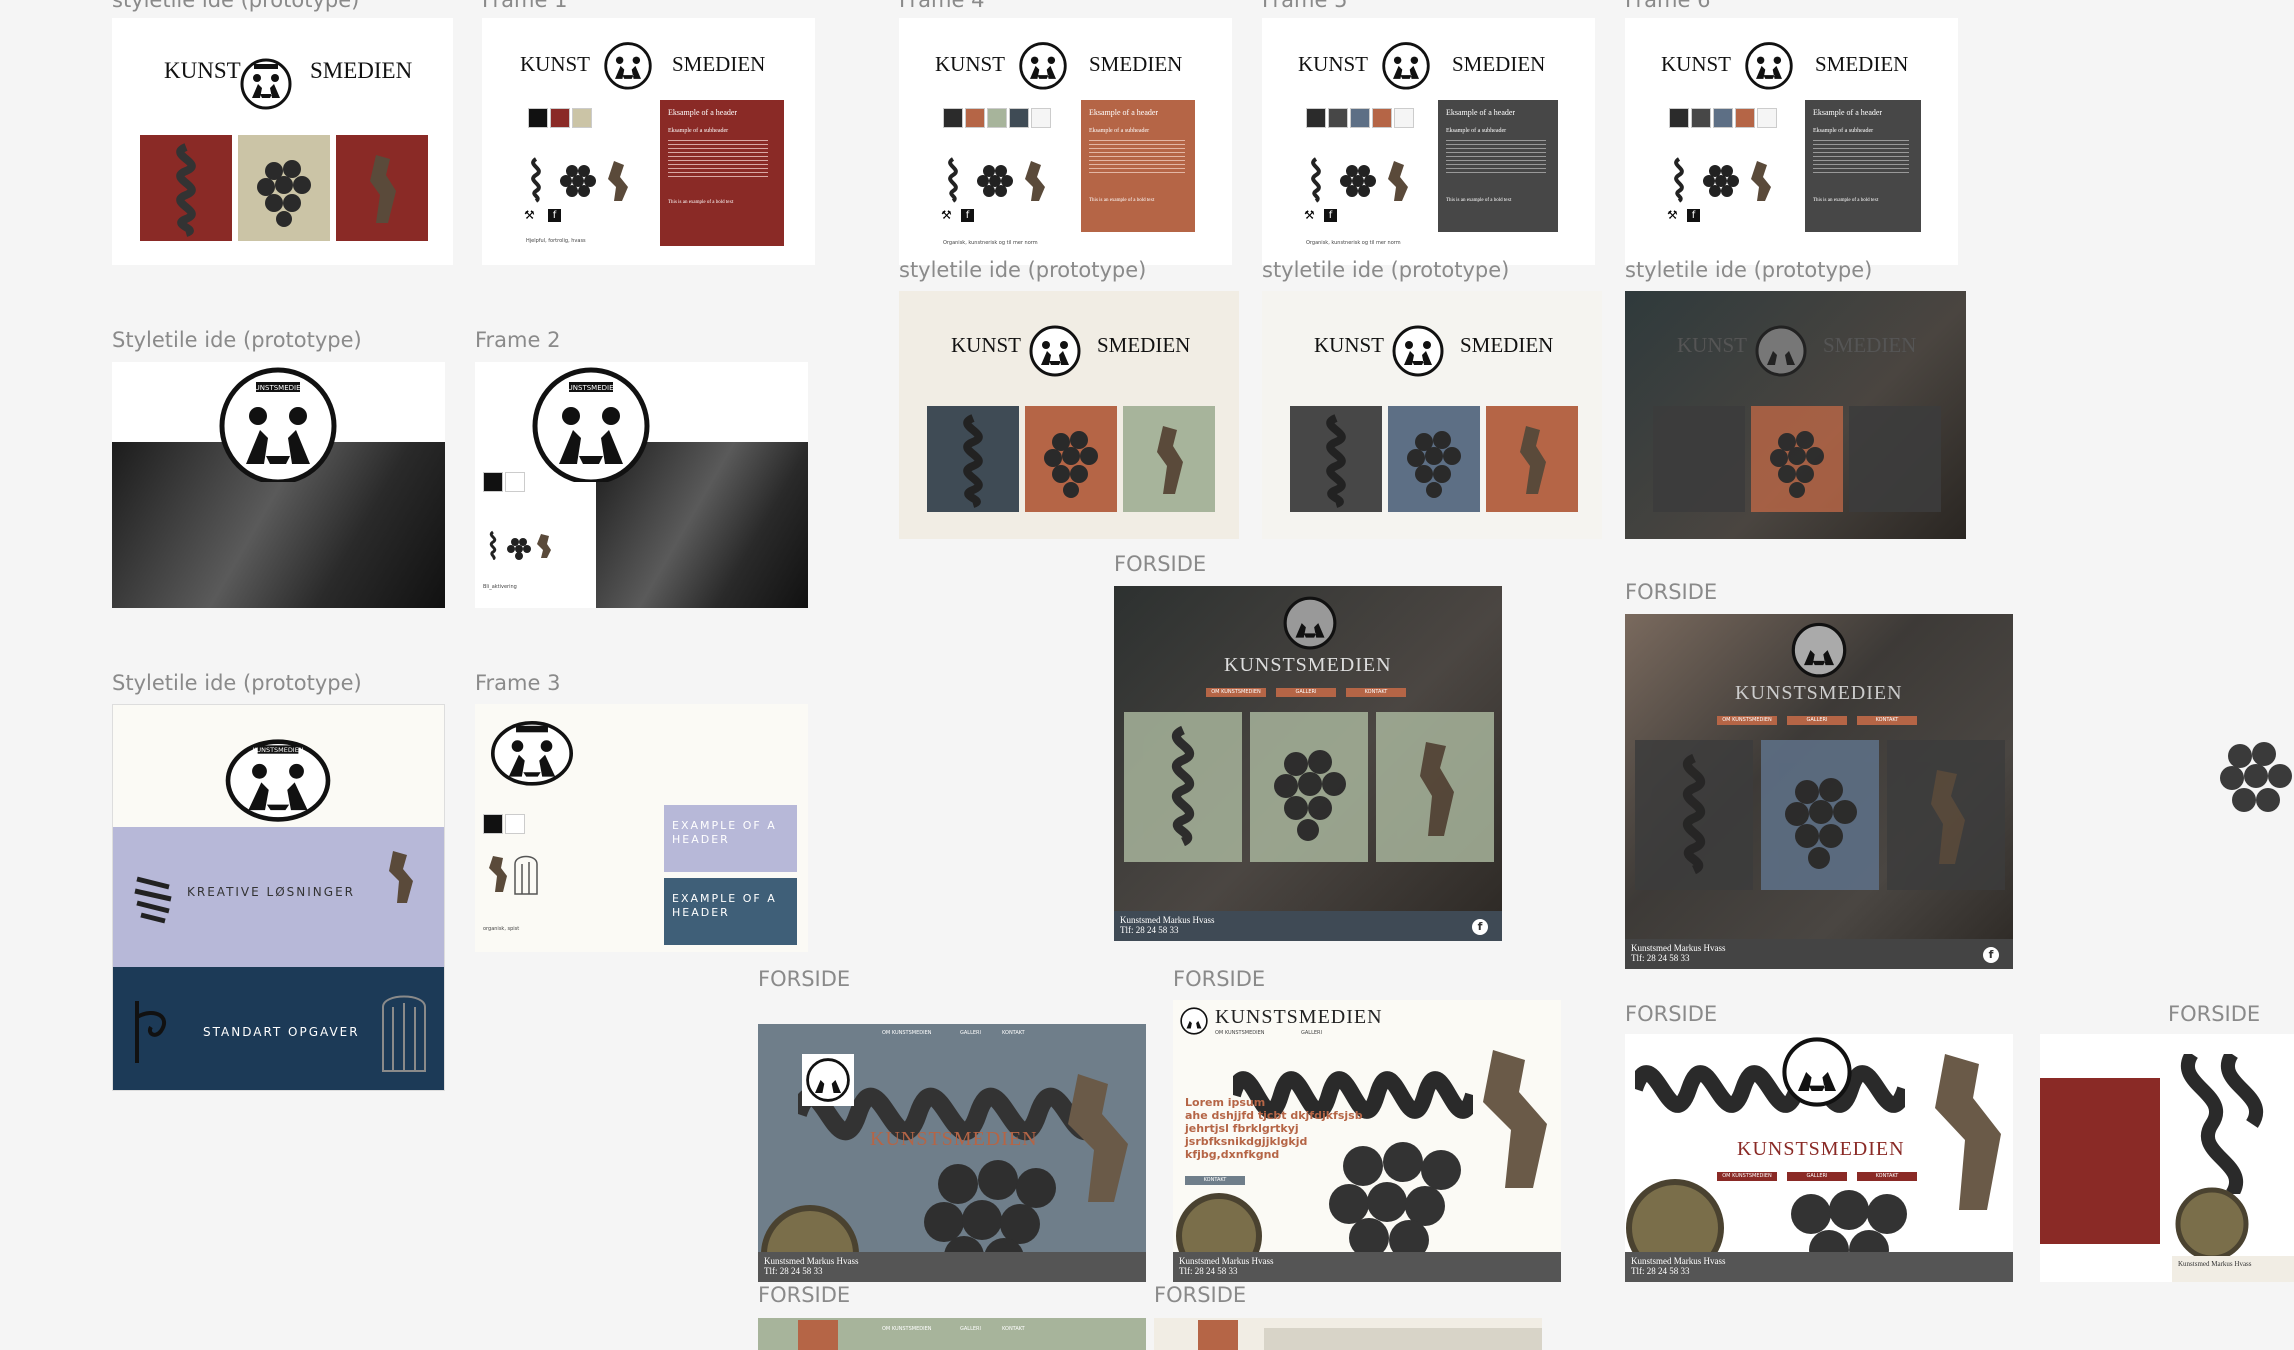  I want to click on frame-label-styletile-c: styletile ide (prototype), so click(1748, 270).